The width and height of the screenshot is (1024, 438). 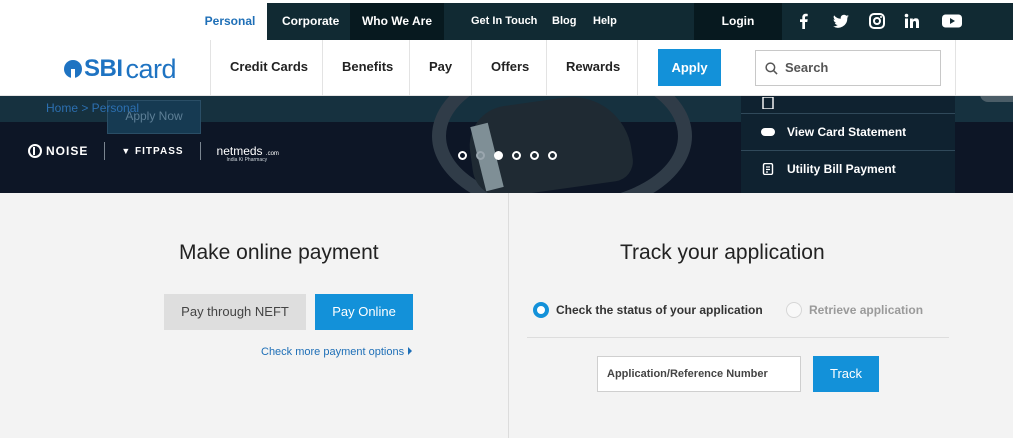 I want to click on pay-online-button: Pay Online, so click(x=364, y=312).